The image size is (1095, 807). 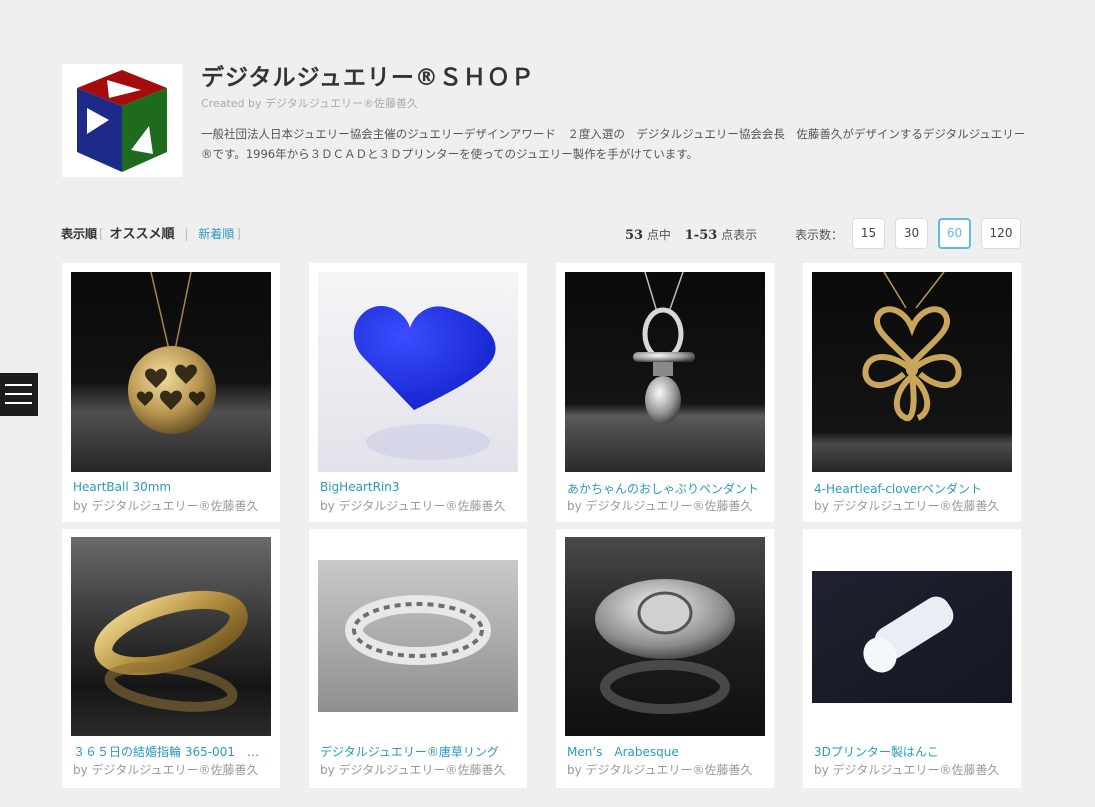 What do you see at coordinates (634, 235) in the screenshot?
I see `total-count: 53` at bounding box center [634, 235].